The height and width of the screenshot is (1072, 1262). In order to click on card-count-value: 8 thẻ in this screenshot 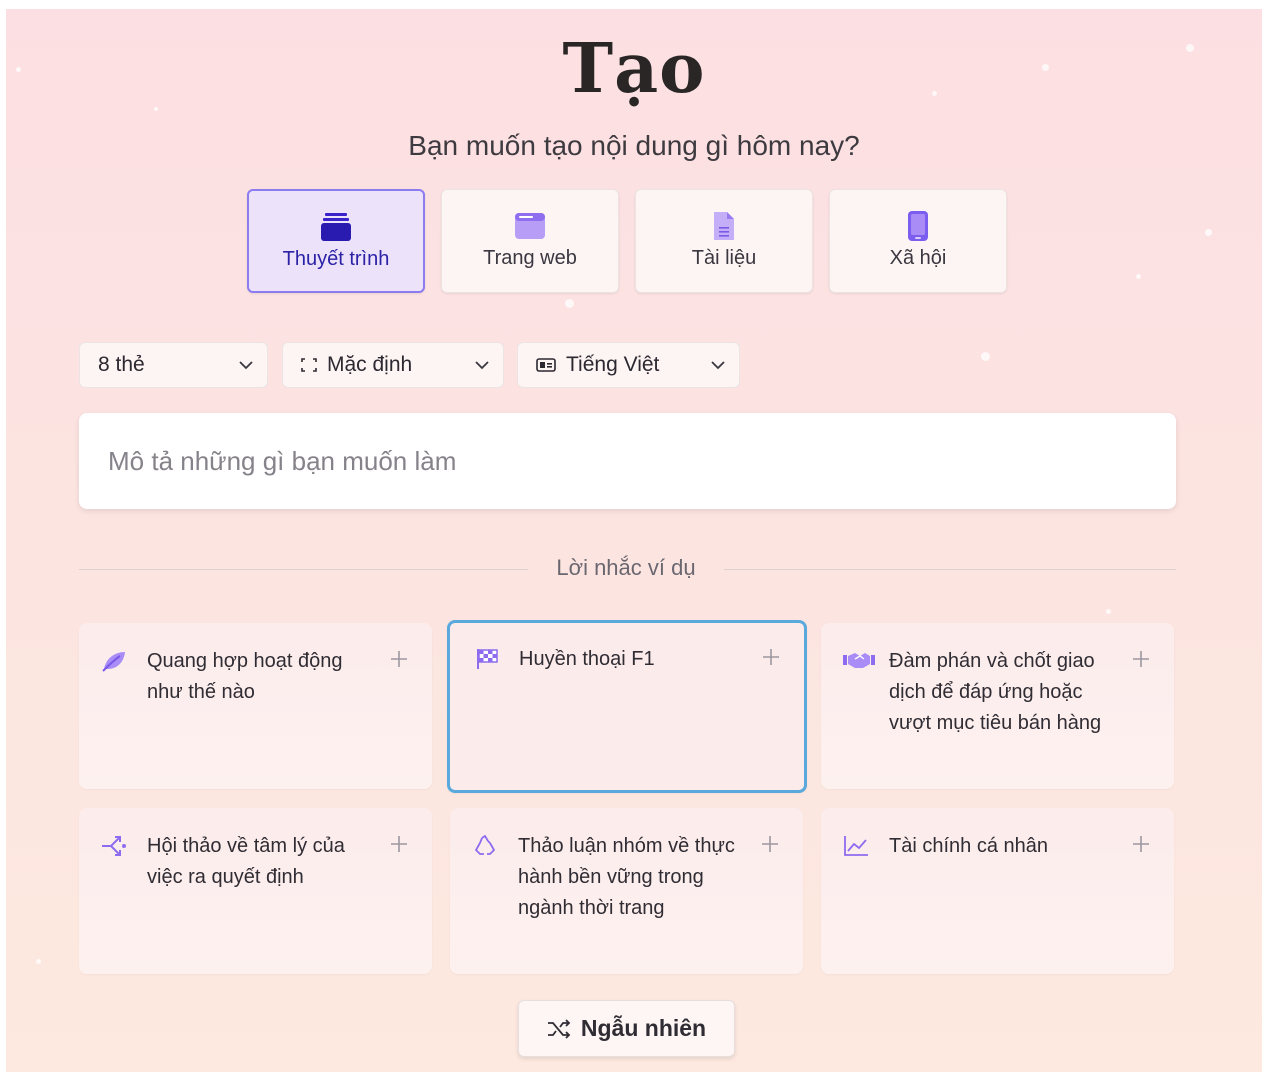, I will do `click(121, 364)`.